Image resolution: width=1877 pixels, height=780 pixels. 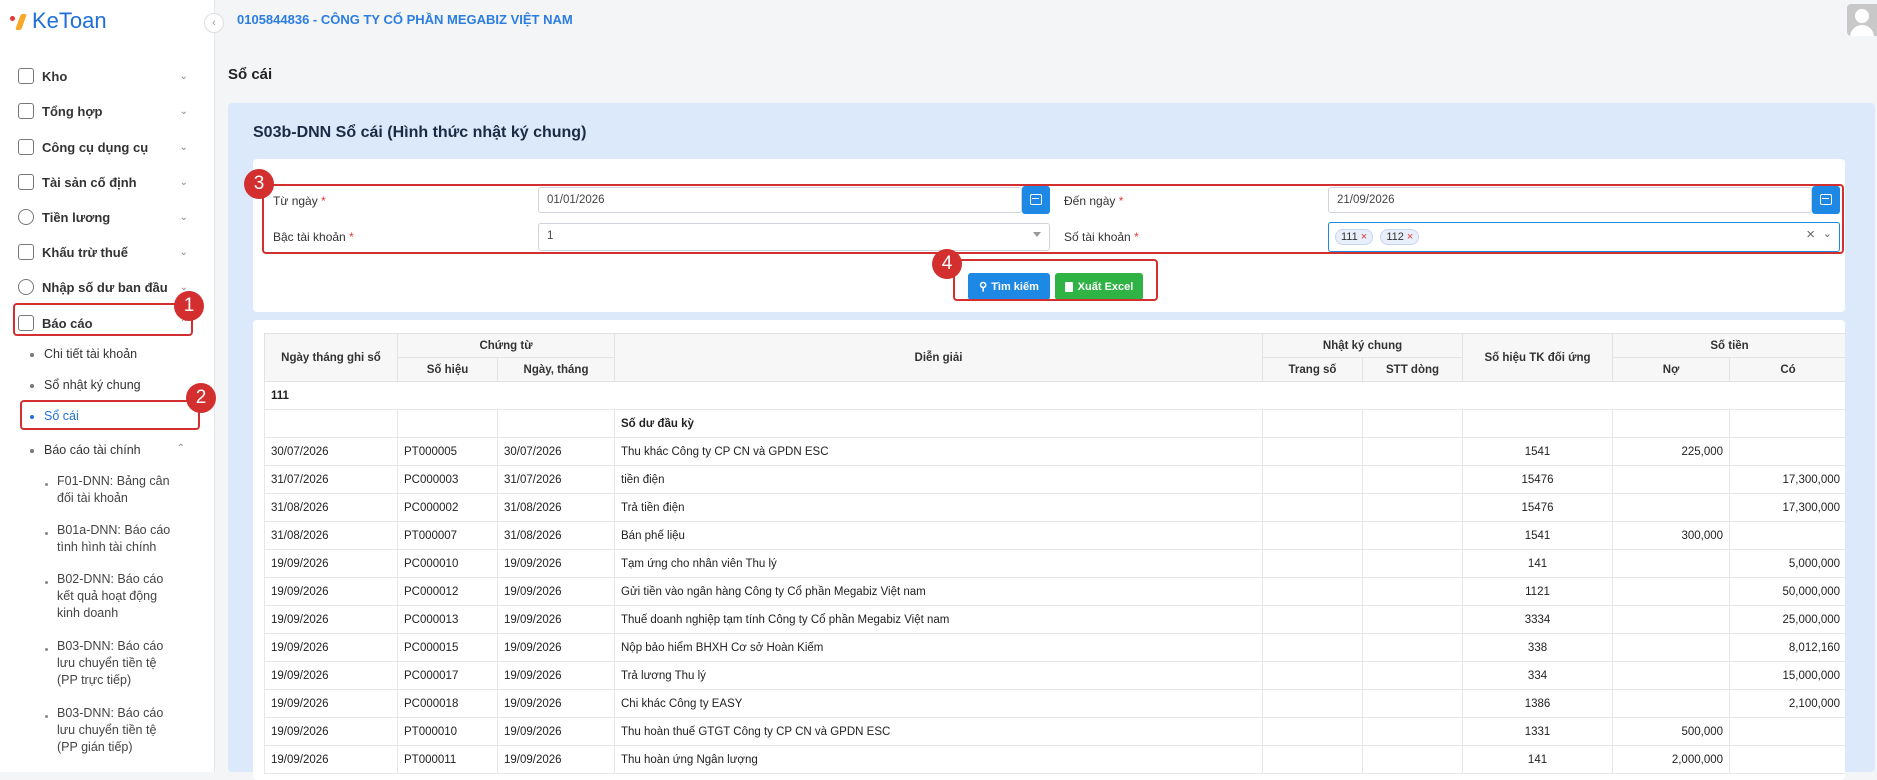 I want to click on sidebar-item-tien-luong: Tiền lương ⌄, so click(x=103, y=217).